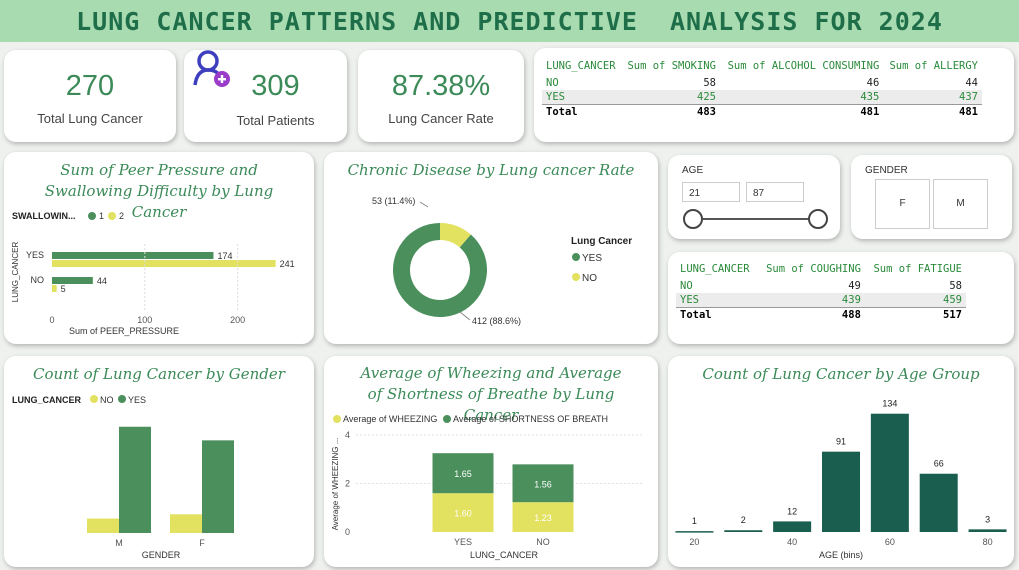 This screenshot has width=1019, height=570. Describe the element at coordinates (801, 111) in the screenshot. I see `table-cell: 481` at that location.